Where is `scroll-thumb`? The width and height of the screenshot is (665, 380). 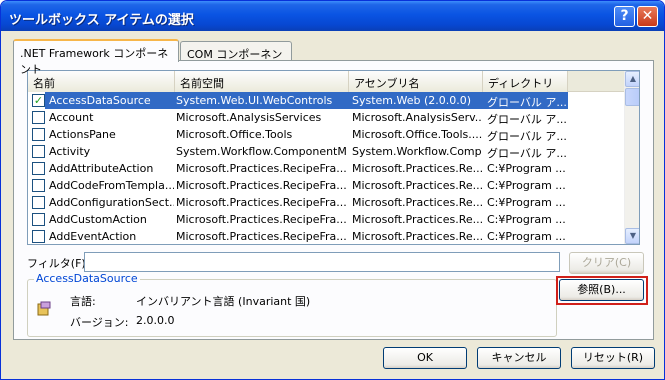
scroll-thumb is located at coordinates (632, 97).